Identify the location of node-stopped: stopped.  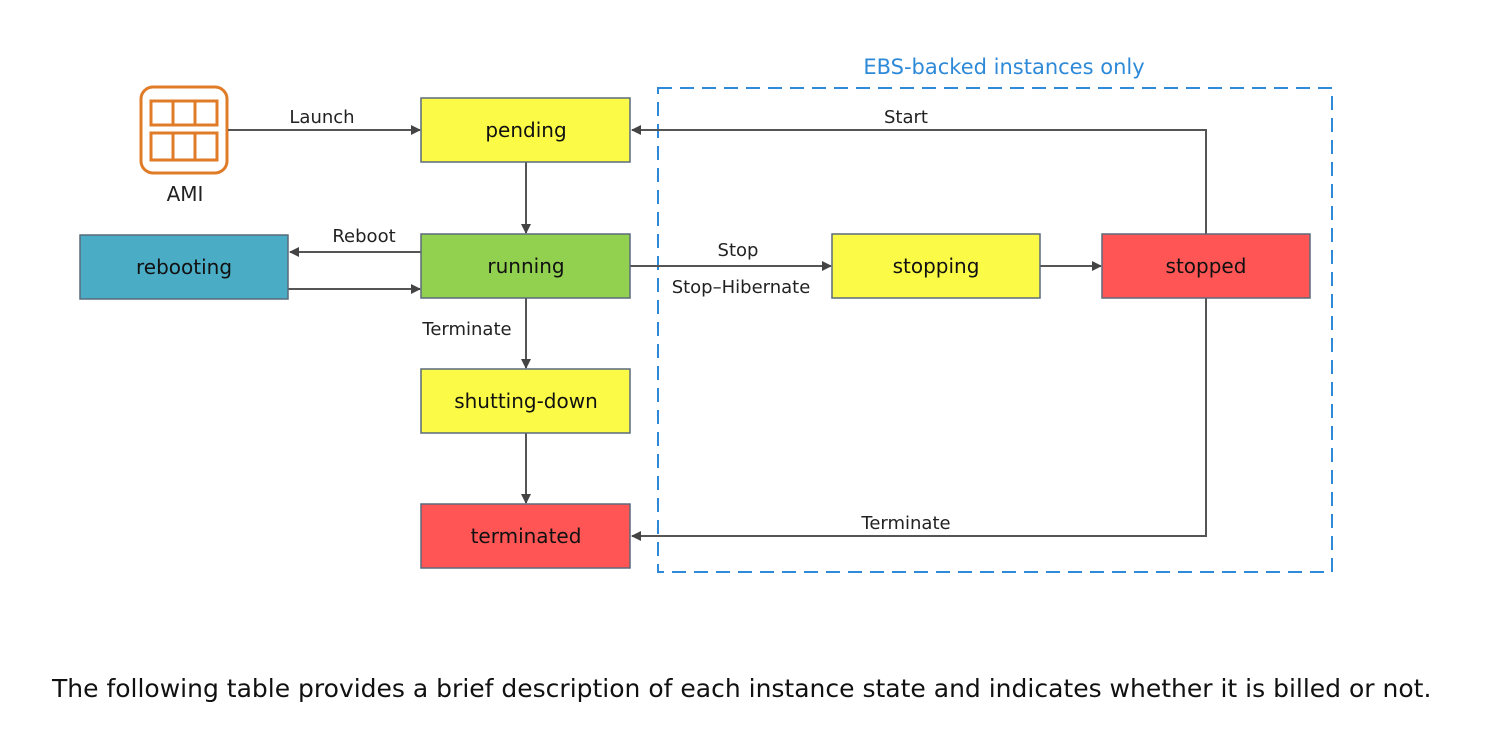
(1206, 266).